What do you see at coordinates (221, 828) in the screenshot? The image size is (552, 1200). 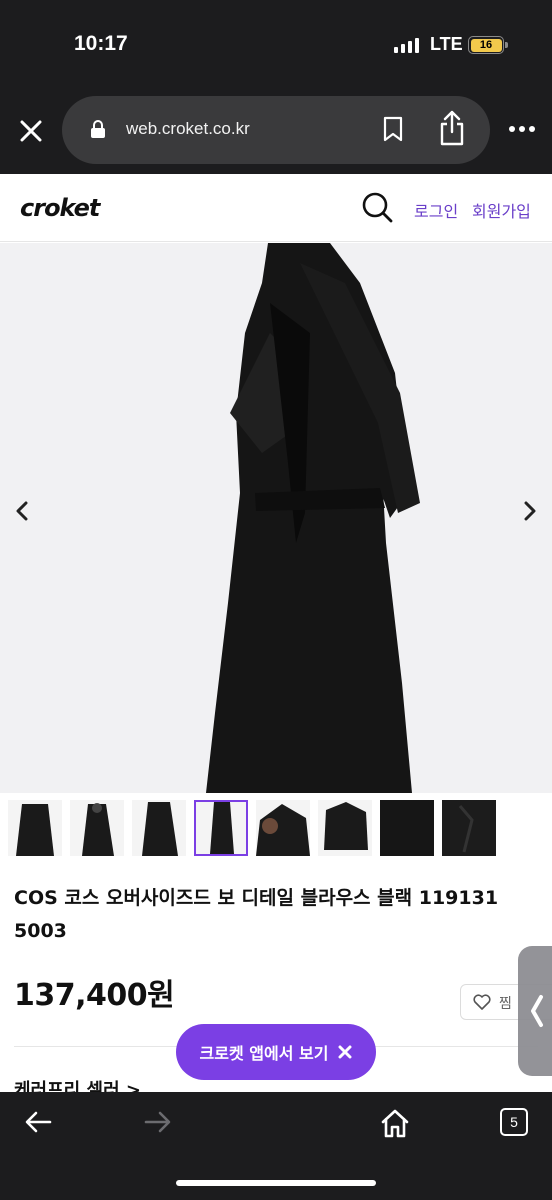 I see `thumbnail-active` at bounding box center [221, 828].